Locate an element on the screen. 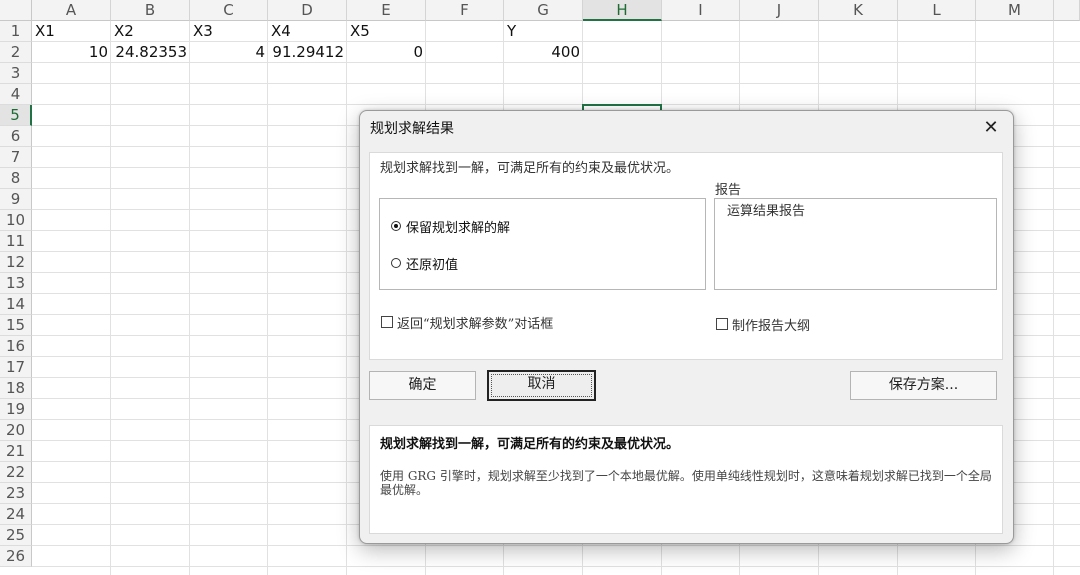  column-header-partial is located at coordinates (1067, 10).